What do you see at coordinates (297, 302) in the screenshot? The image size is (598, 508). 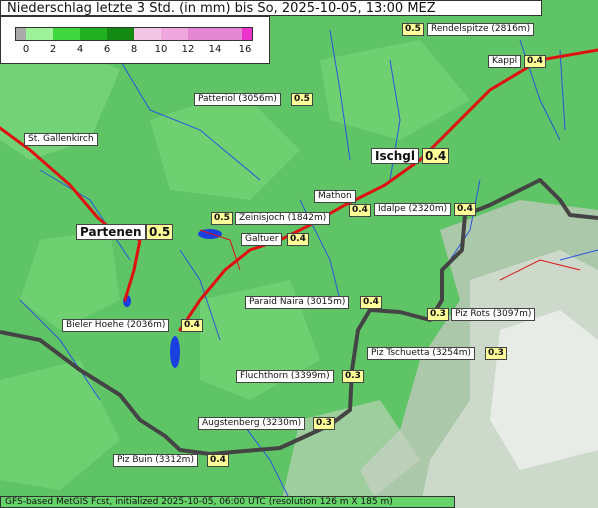 I see `label-paraid-naira: Paraid Naira (3015m)` at bounding box center [297, 302].